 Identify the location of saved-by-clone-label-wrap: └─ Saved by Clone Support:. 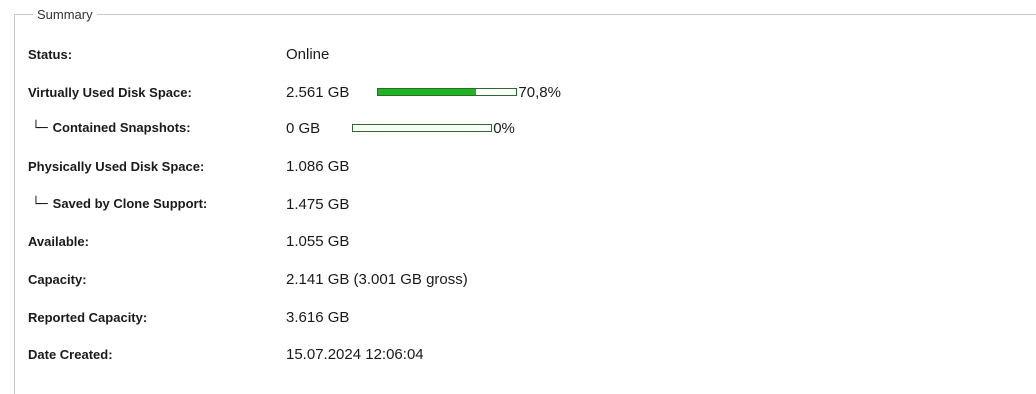
(157, 204).